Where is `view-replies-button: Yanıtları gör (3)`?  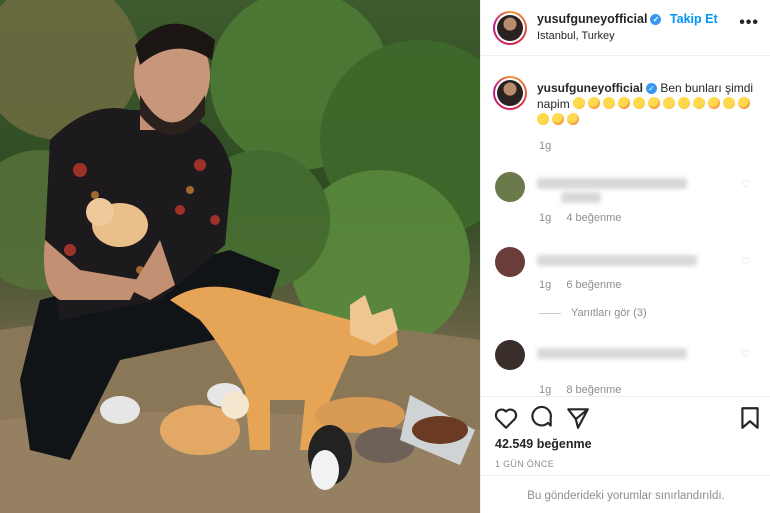
view-replies-button: Yanıtları gör (3) is located at coordinates (593, 313).